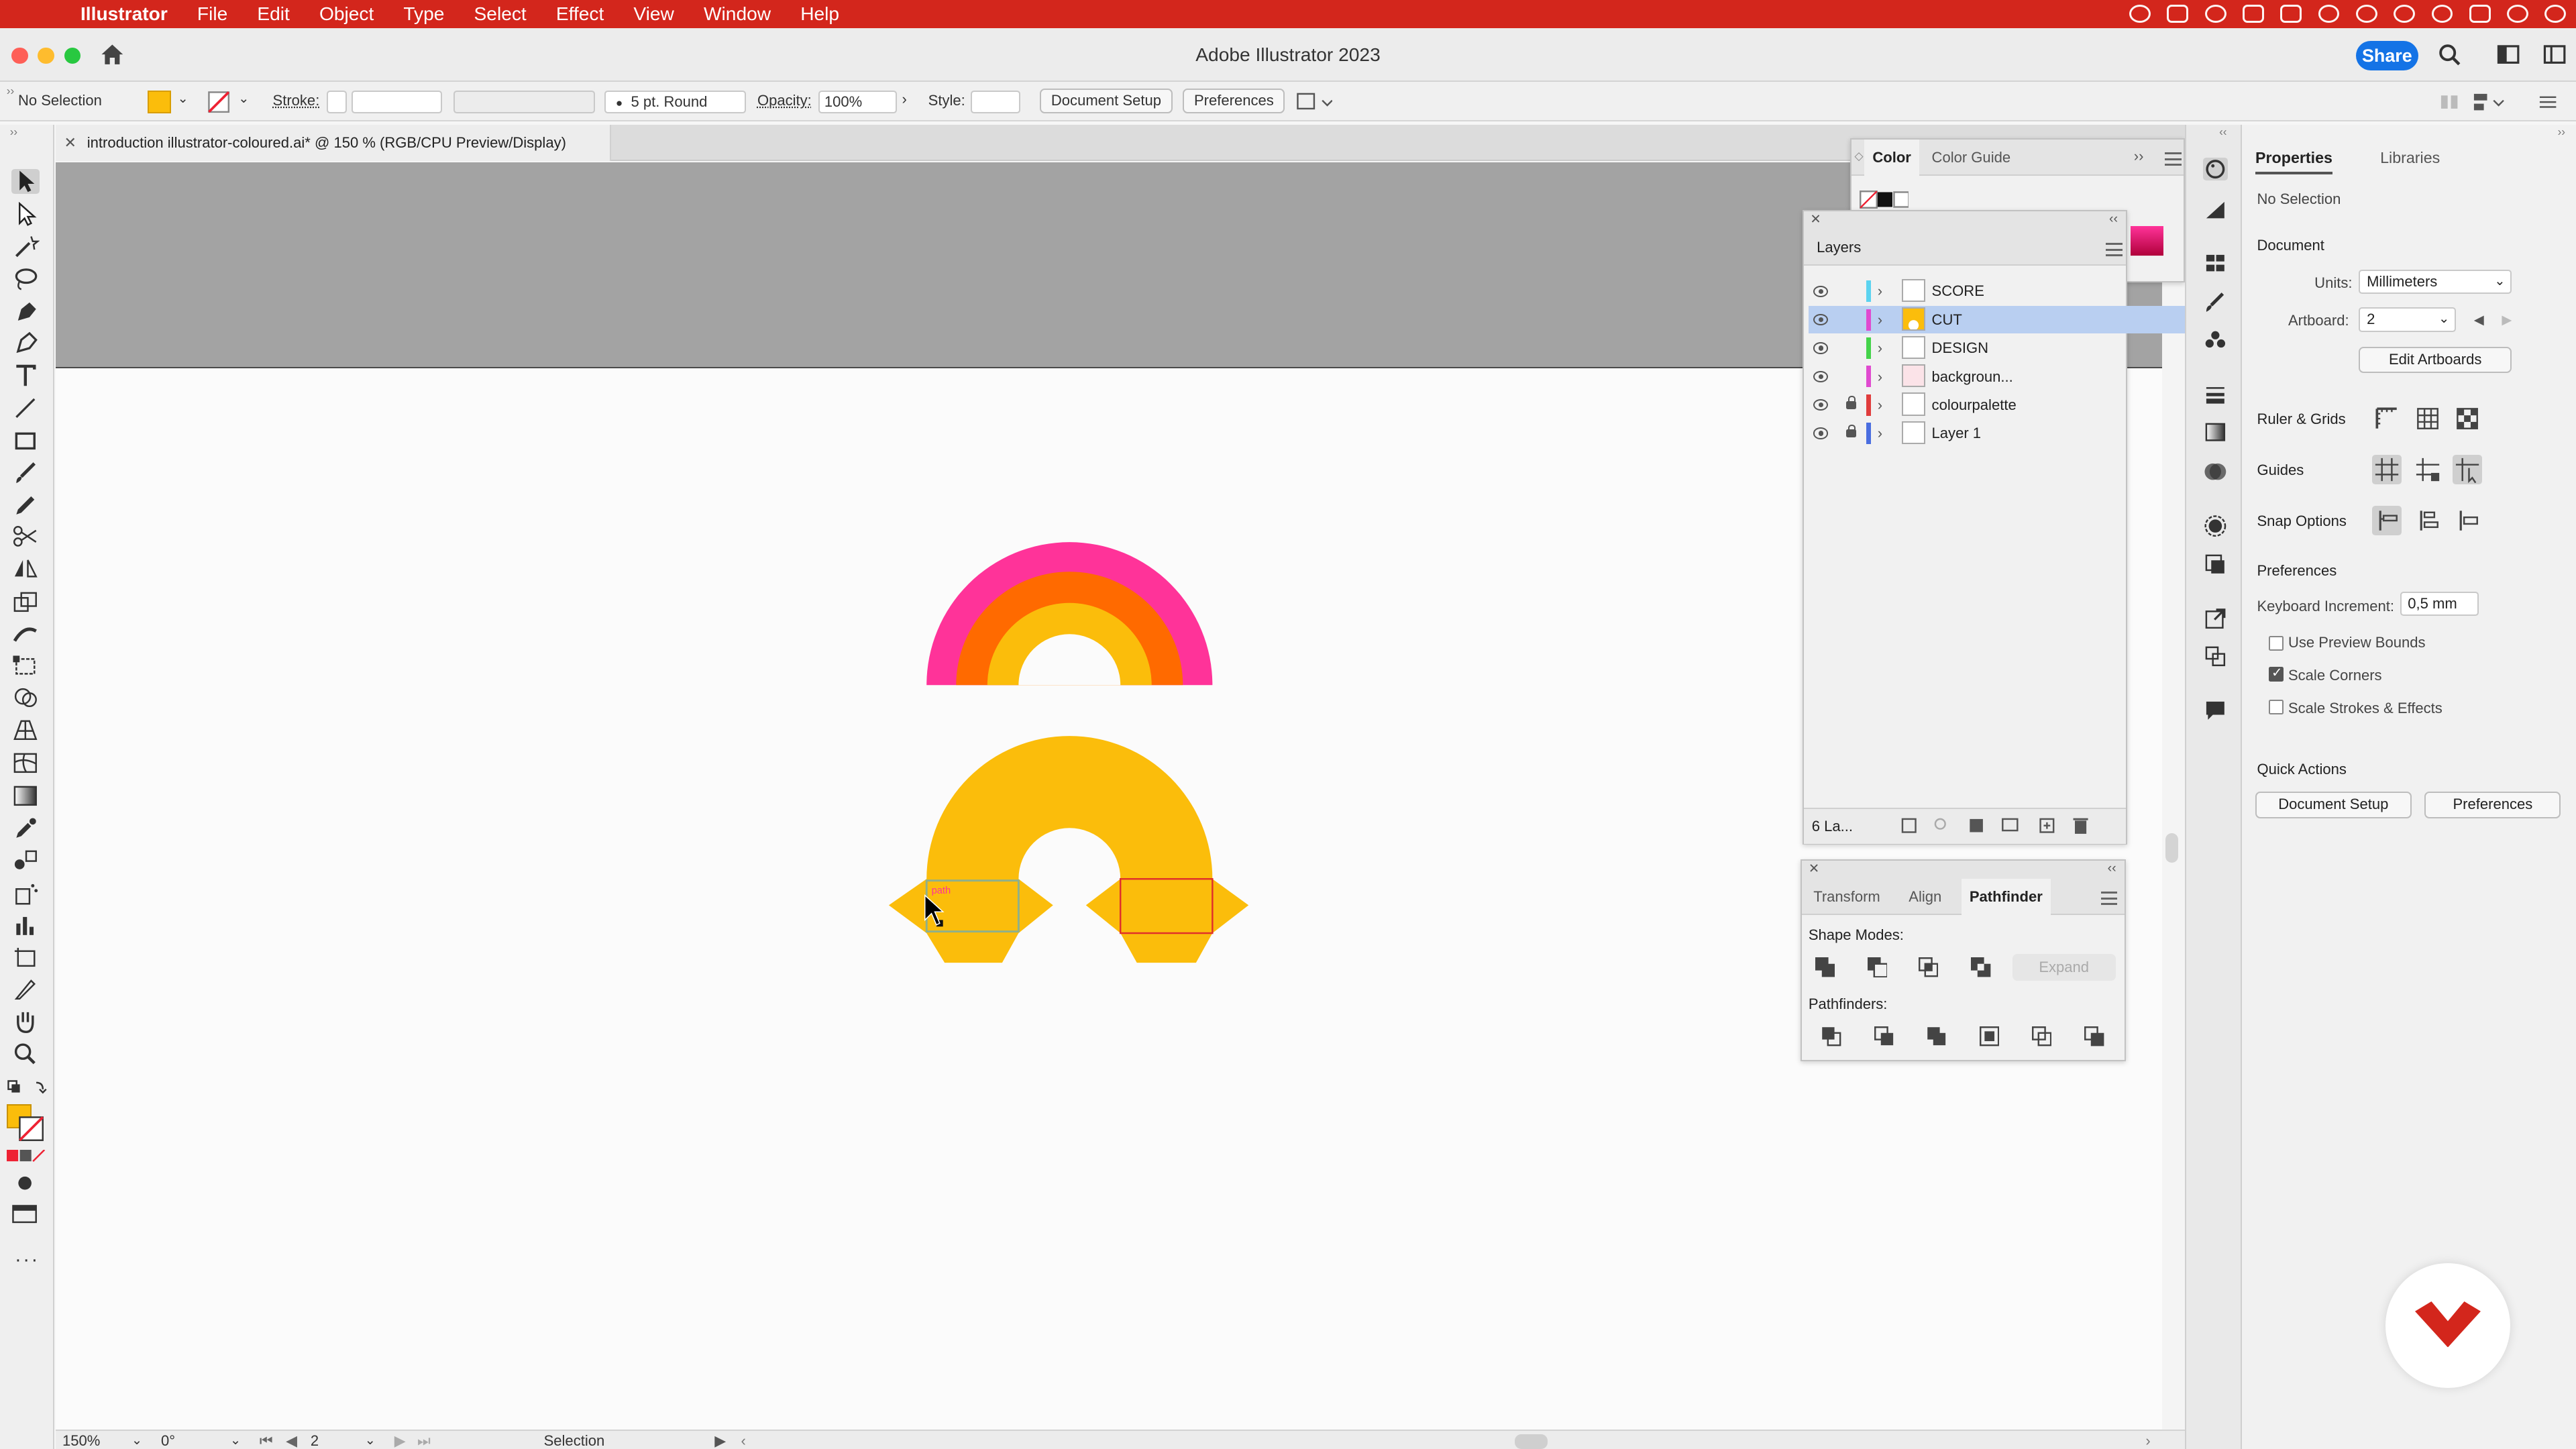 Image resolution: width=2576 pixels, height=1449 pixels. Describe the element at coordinates (2173, 159) in the screenshot. I see `color-panel-menu-icon` at that location.